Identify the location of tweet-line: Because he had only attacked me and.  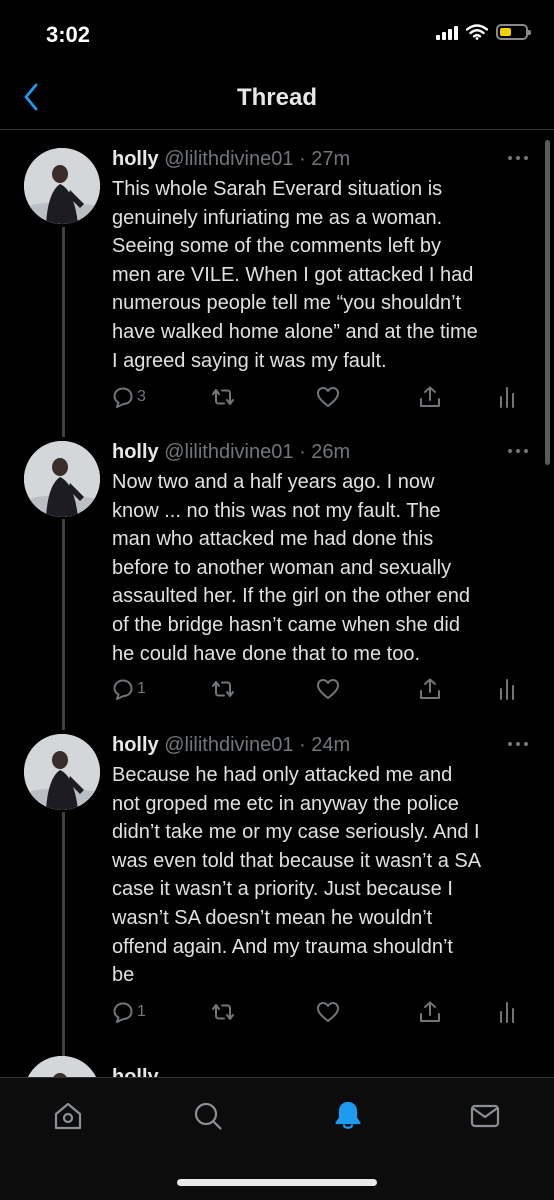
(282, 775).